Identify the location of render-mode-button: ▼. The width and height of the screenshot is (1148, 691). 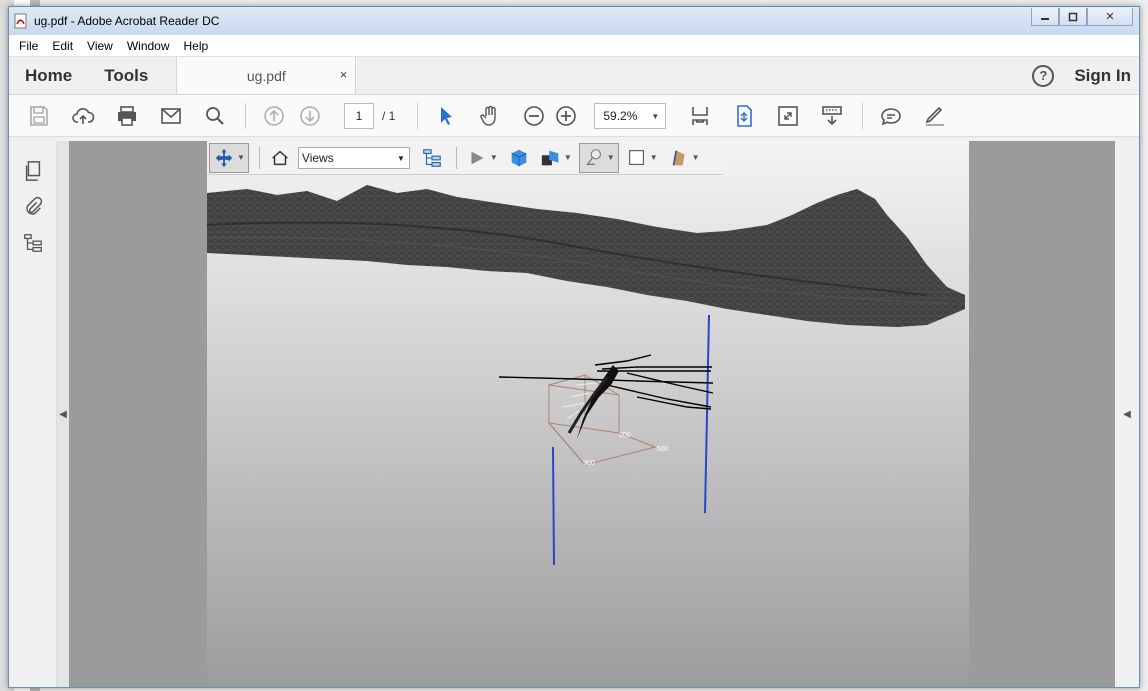
(556, 158).